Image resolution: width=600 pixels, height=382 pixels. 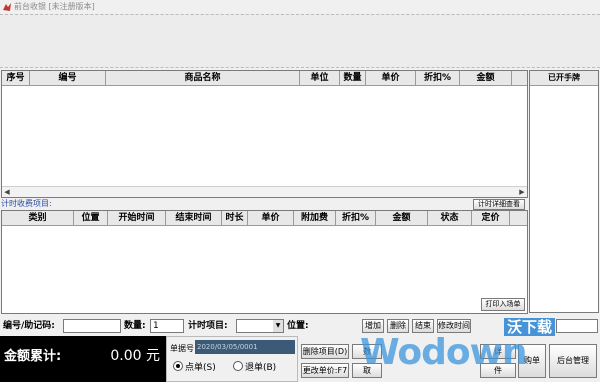 What do you see at coordinates (245, 347) in the screenshot?
I see `order-no-value: 2020/03/05/0001` at bounding box center [245, 347].